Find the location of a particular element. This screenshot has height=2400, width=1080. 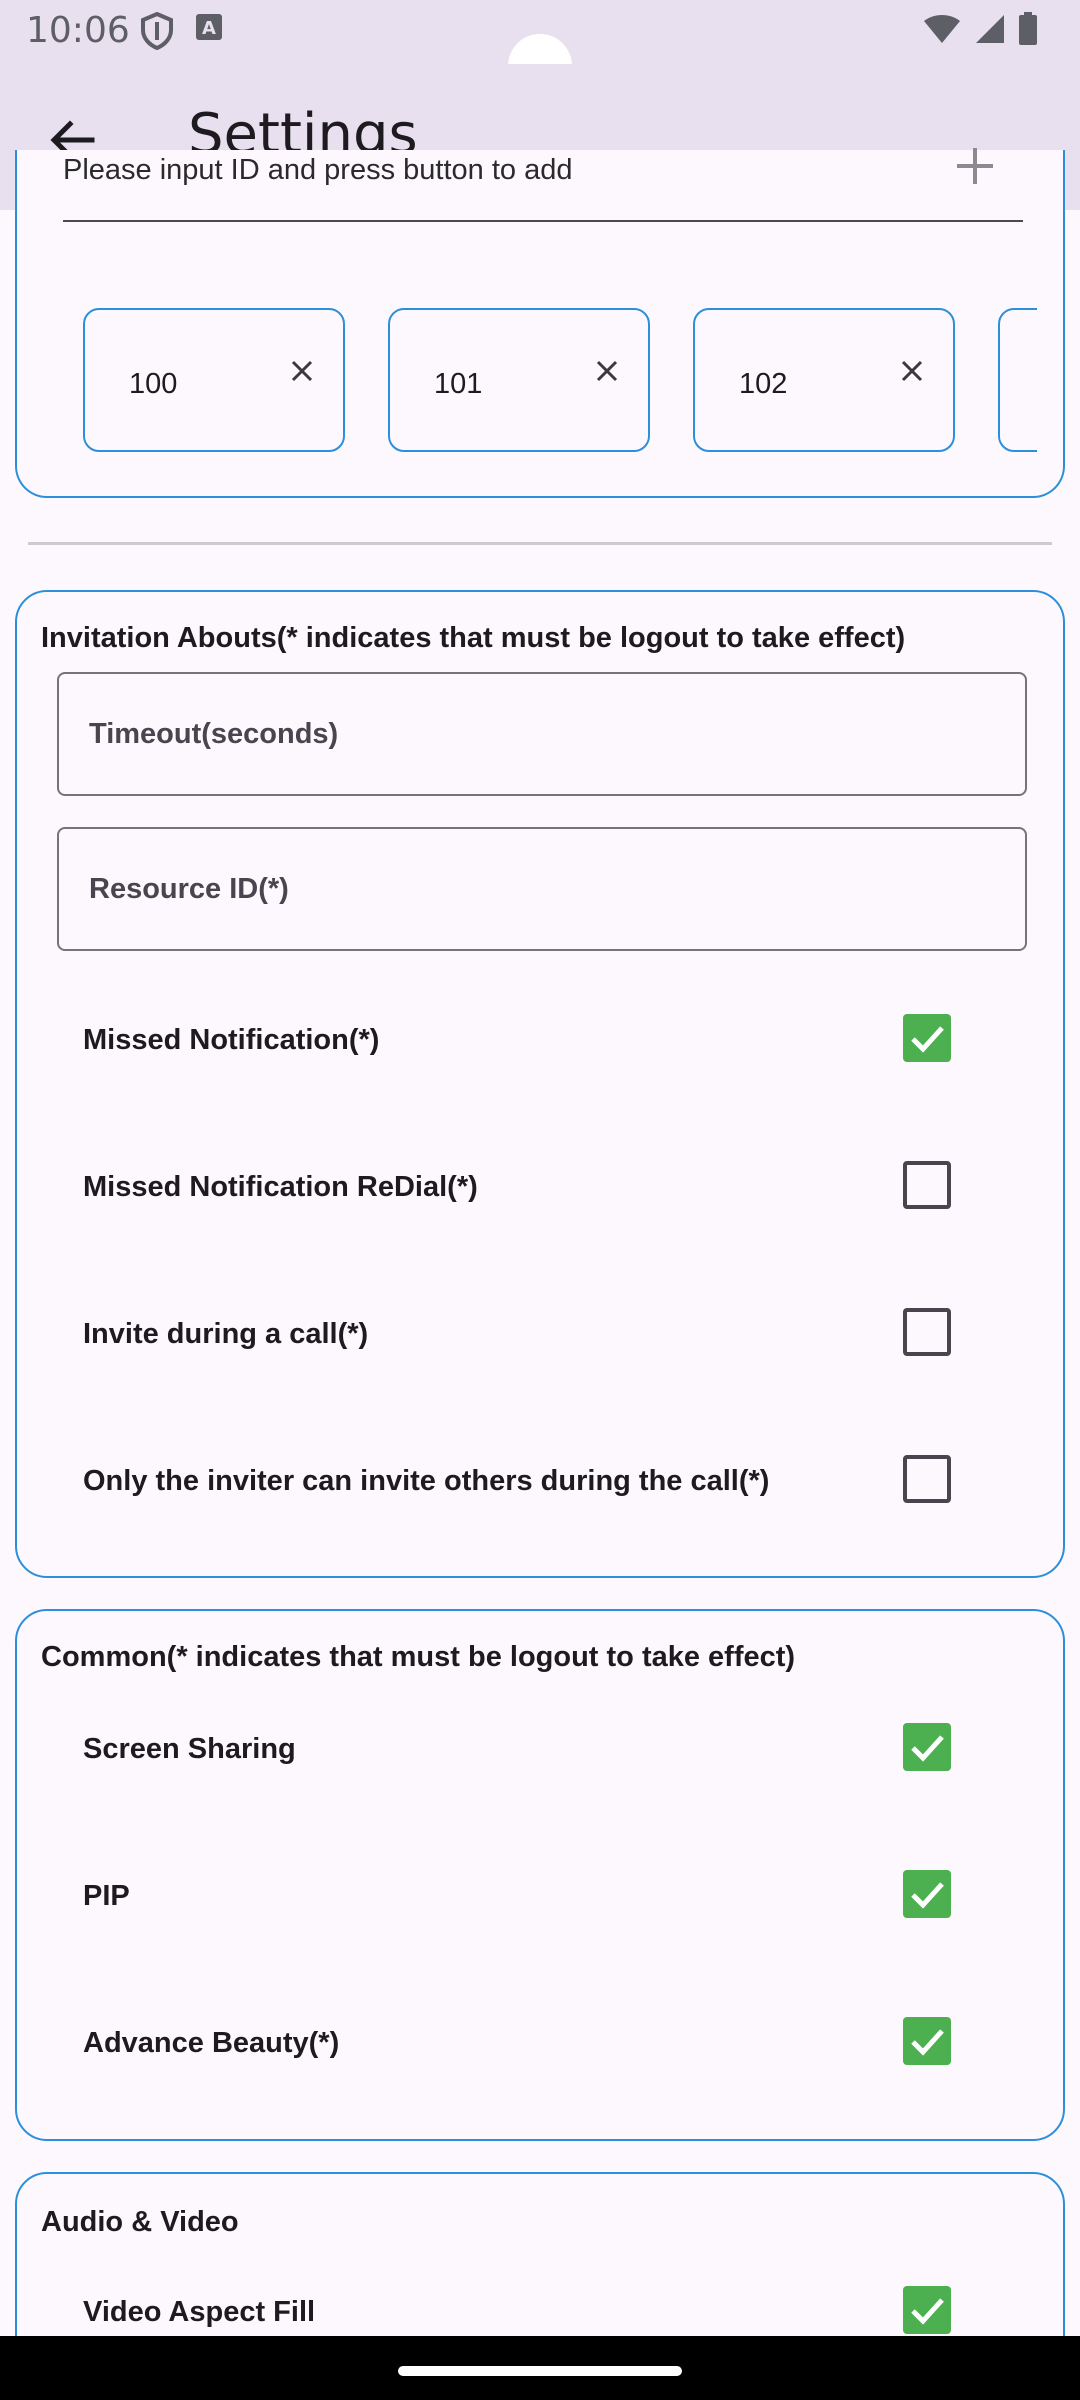

missed-notification-option: Missed Notification(*) is located at coordinates (539, 1042).